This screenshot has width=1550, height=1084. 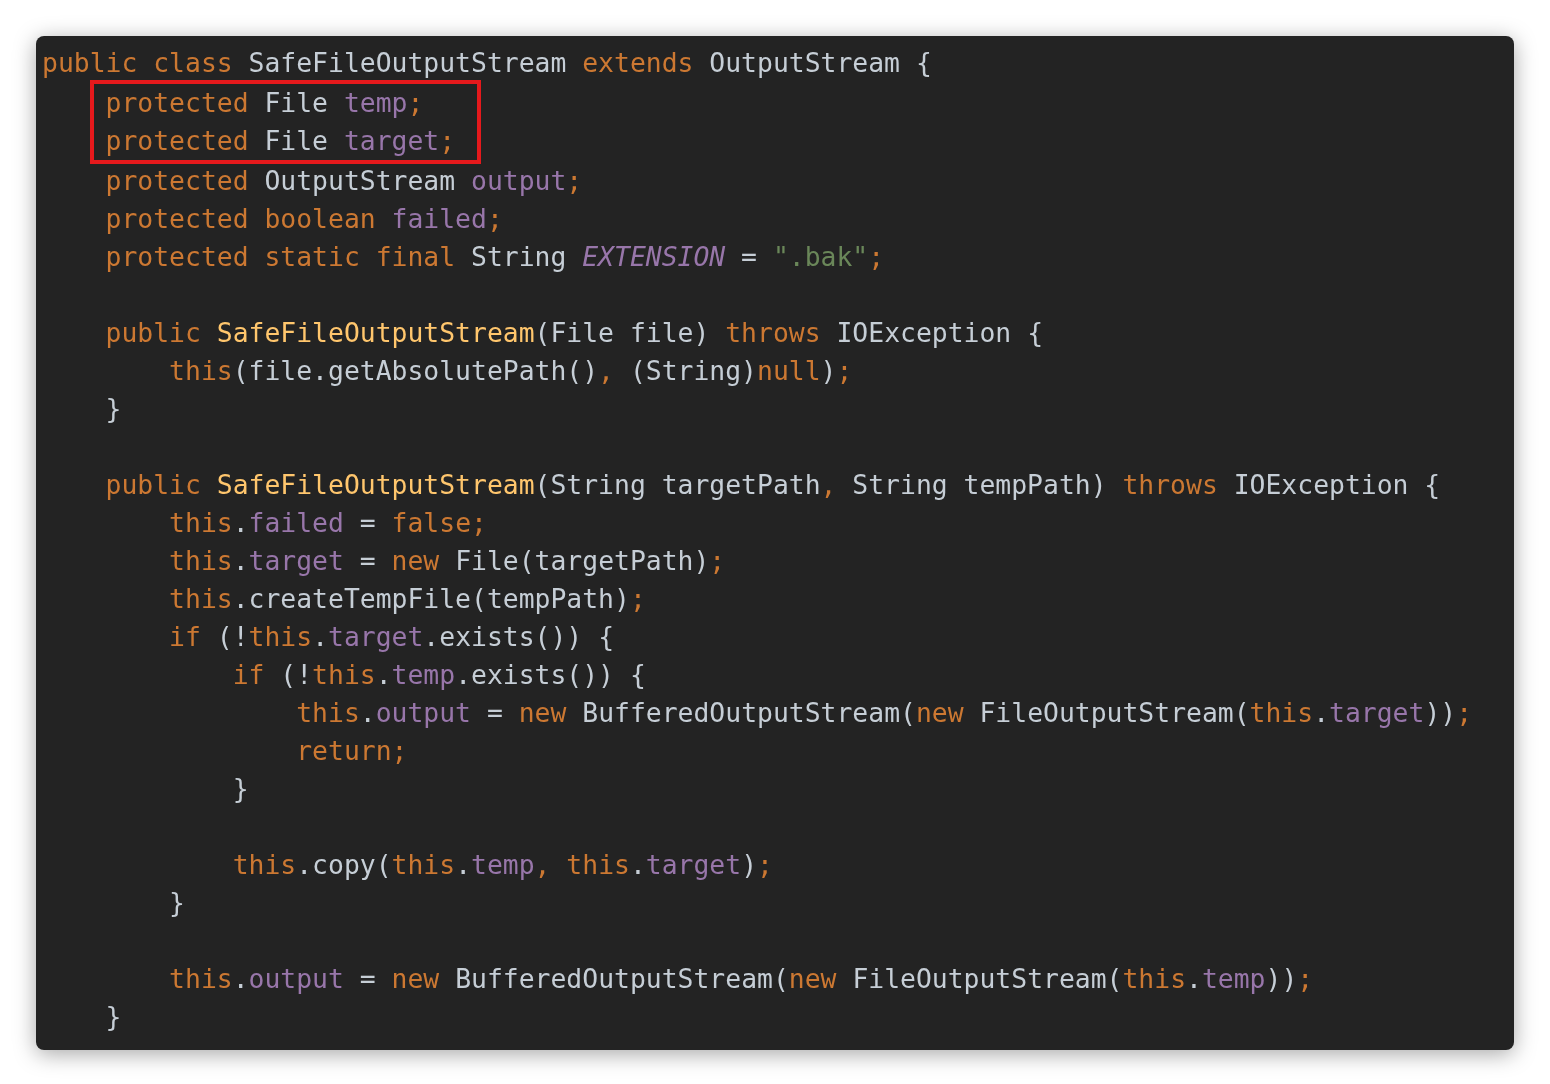 I want to click on code-line: this.failed = false;, so click(x=327, y=523).